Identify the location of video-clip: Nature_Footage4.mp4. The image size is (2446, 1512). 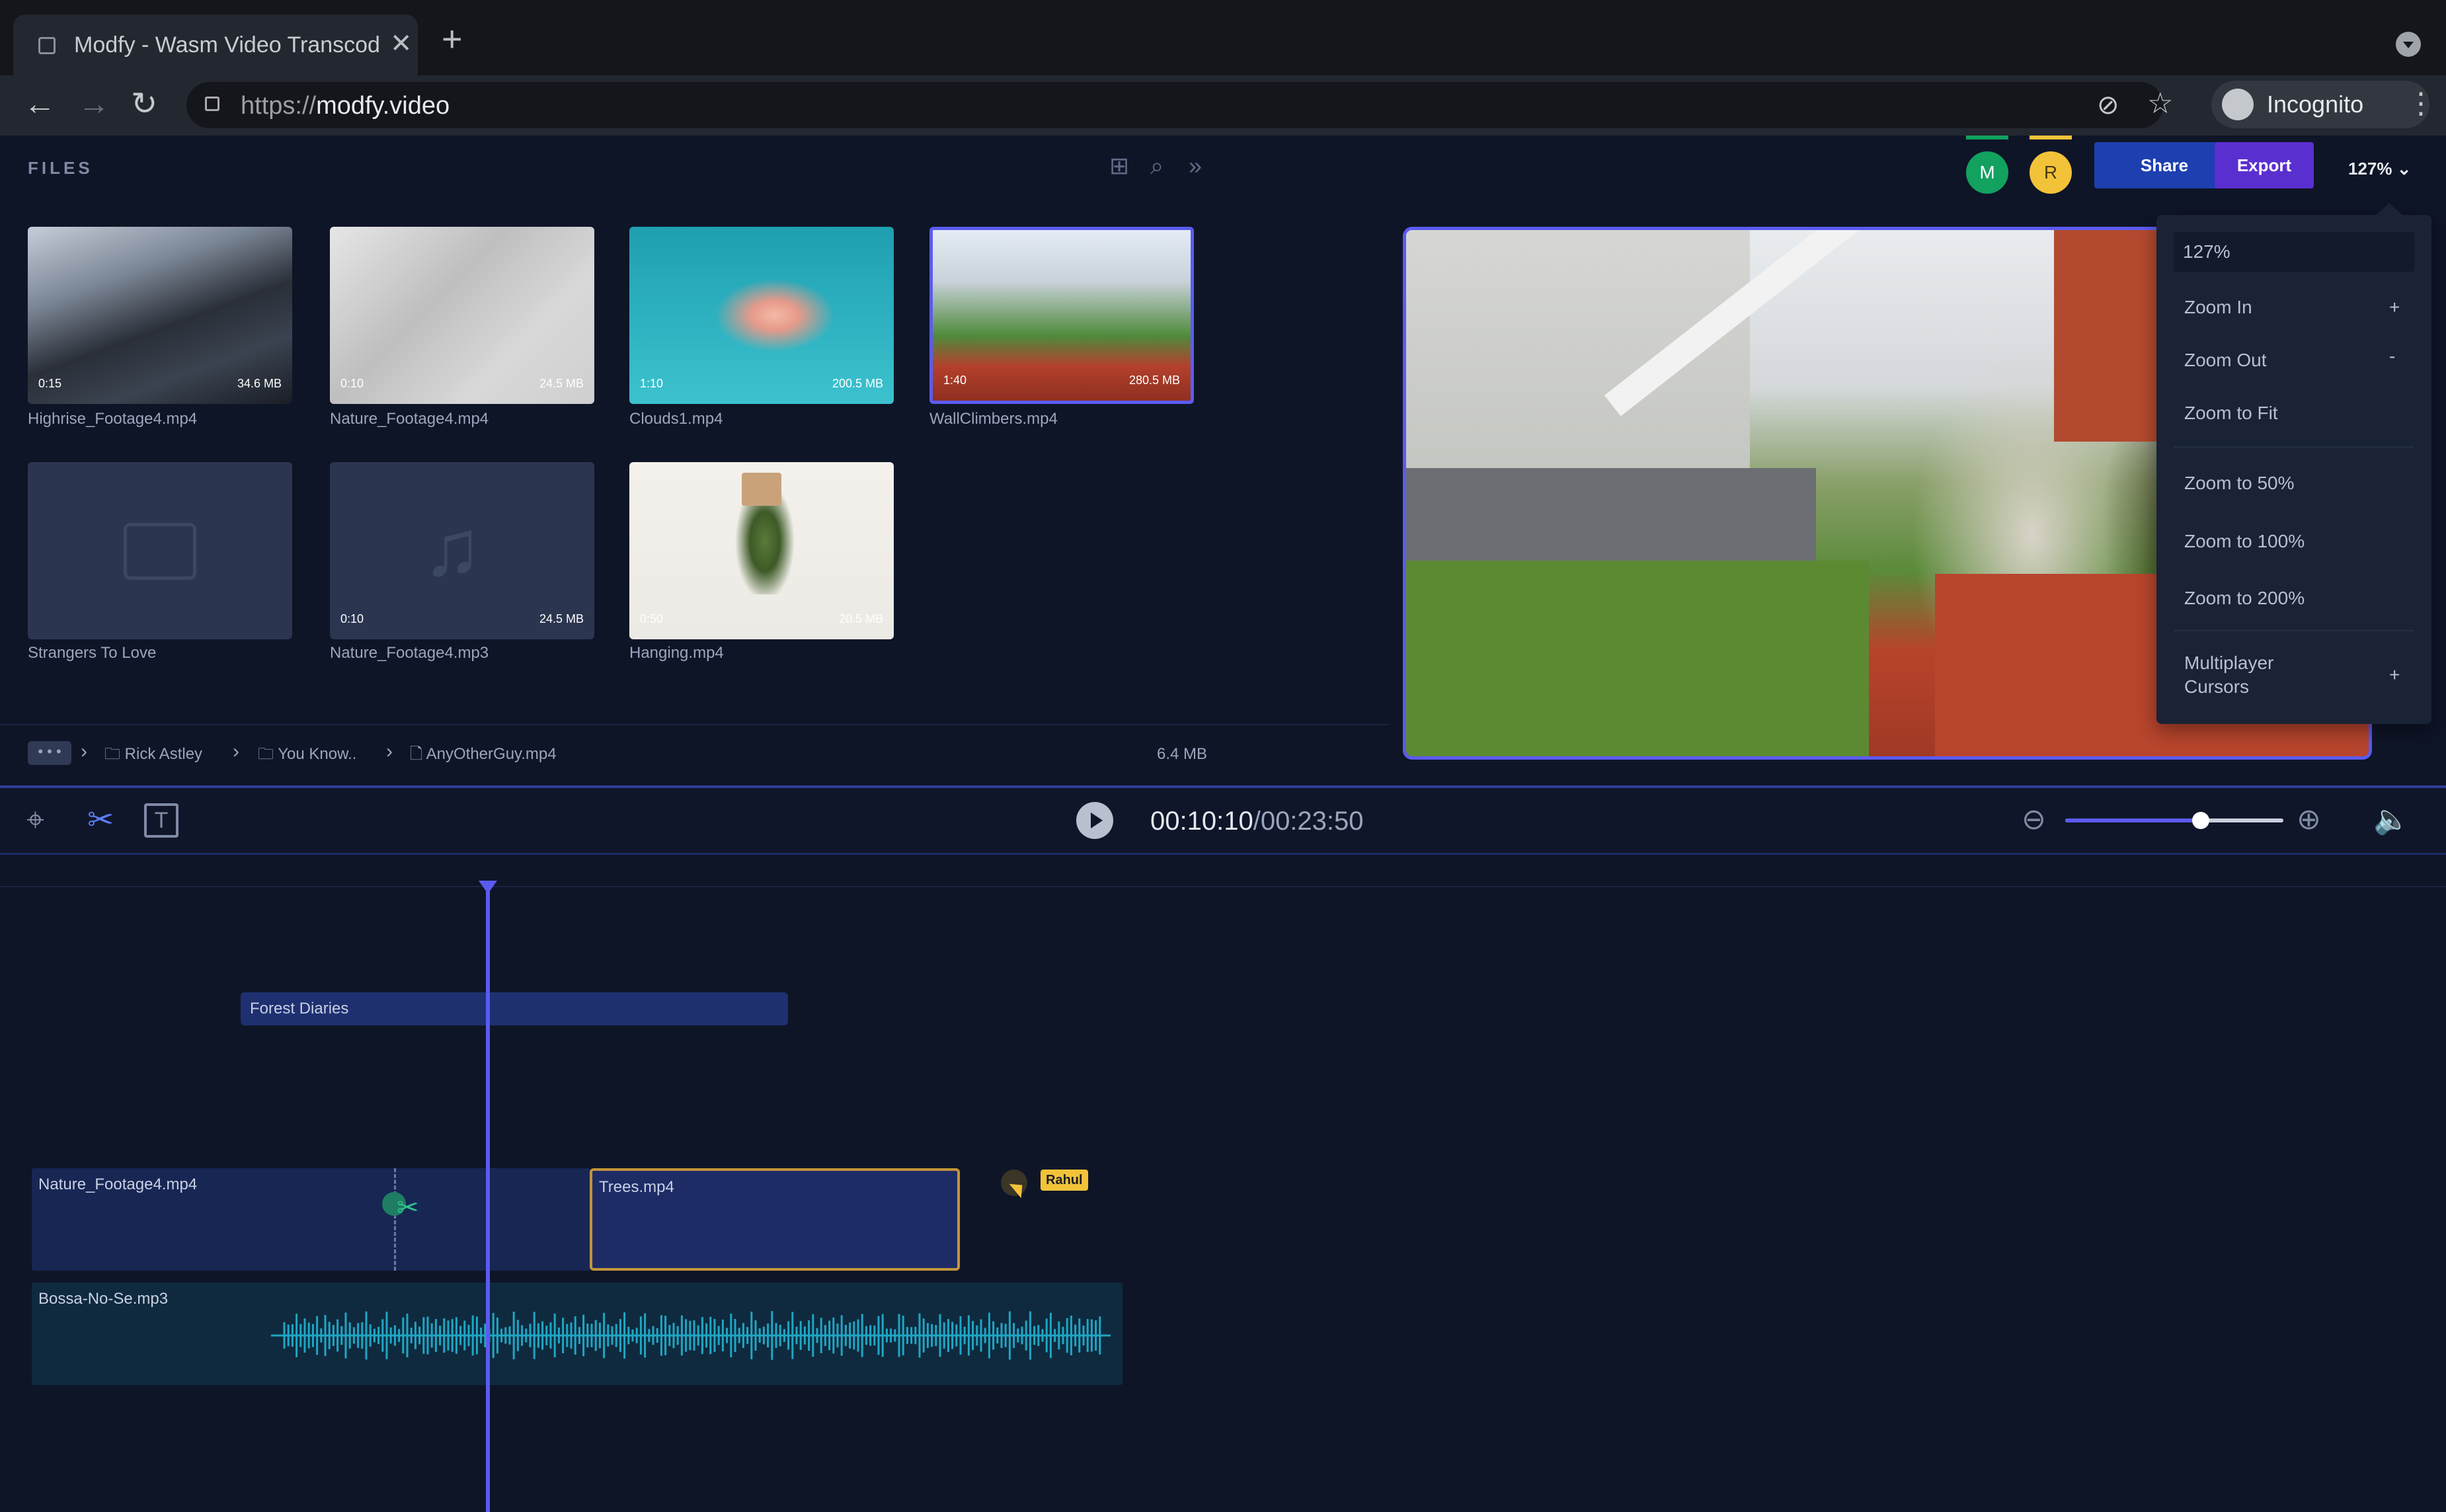
(311, 1219).